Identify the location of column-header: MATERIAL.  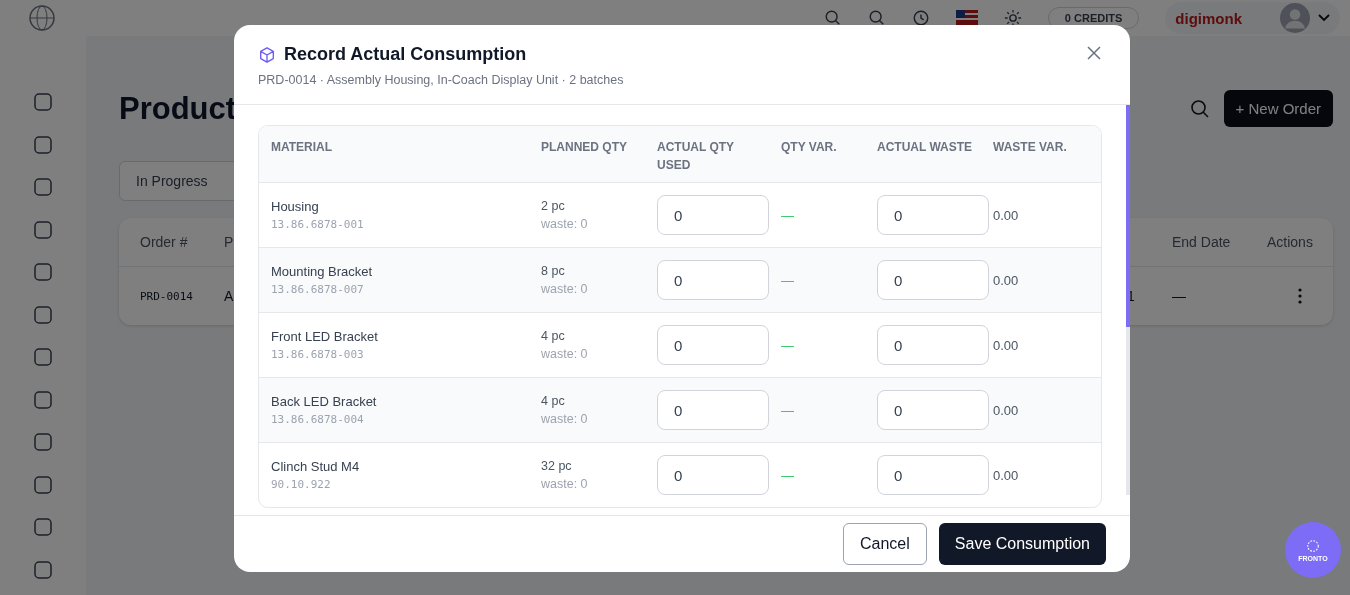
(302, 147).